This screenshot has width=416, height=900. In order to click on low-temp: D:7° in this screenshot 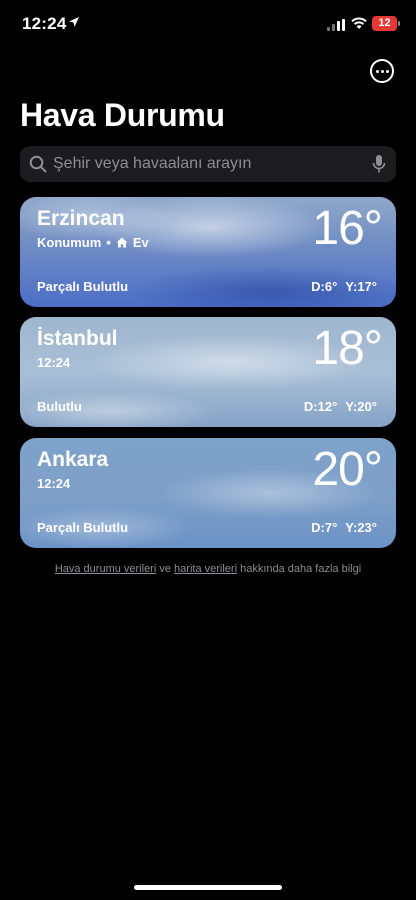, I will do `click(324, 527)`.